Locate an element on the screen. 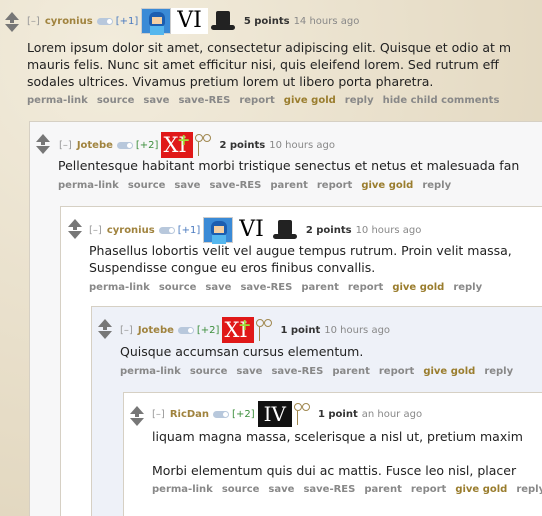 The width and height of the screenshot is (542, 516). hide-child-comments-link: hide child comments is located at coordinates (441, 100).